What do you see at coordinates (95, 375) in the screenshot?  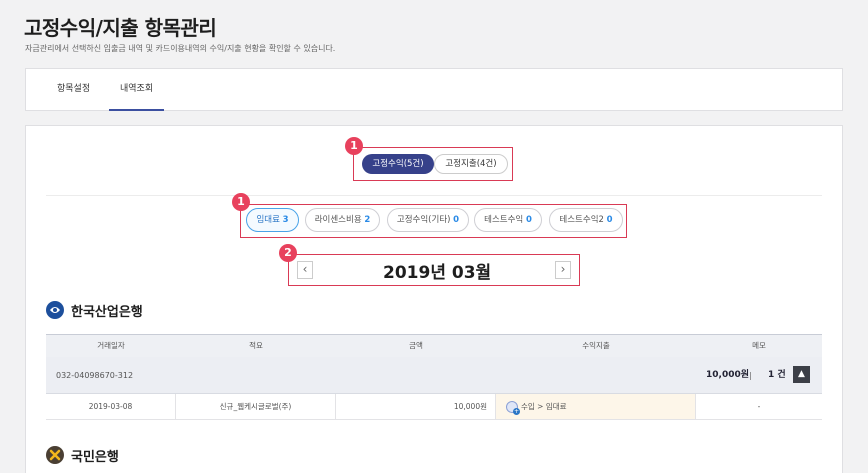 I see `account-number: 032-04098670-312` at bounding box center [95, 375].